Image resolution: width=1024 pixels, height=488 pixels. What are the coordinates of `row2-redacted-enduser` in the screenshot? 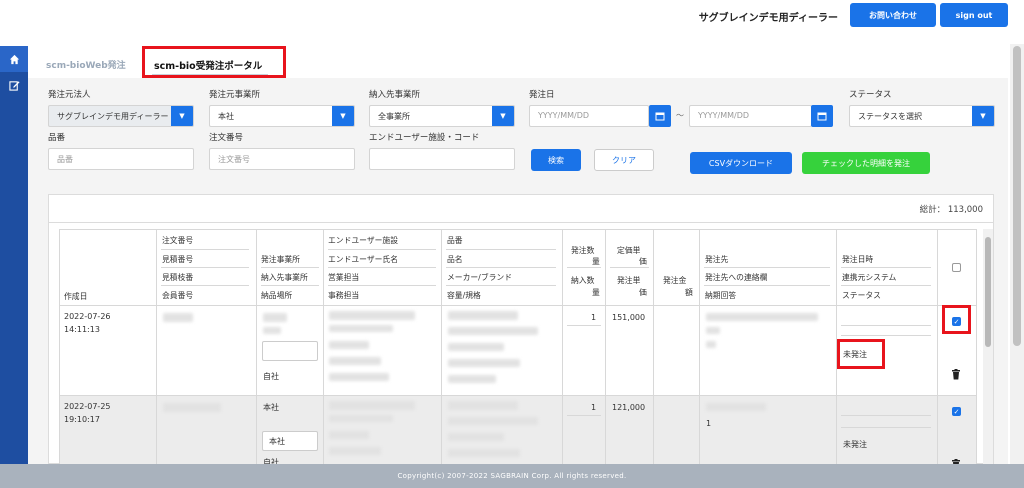 It's located at (372, 405).